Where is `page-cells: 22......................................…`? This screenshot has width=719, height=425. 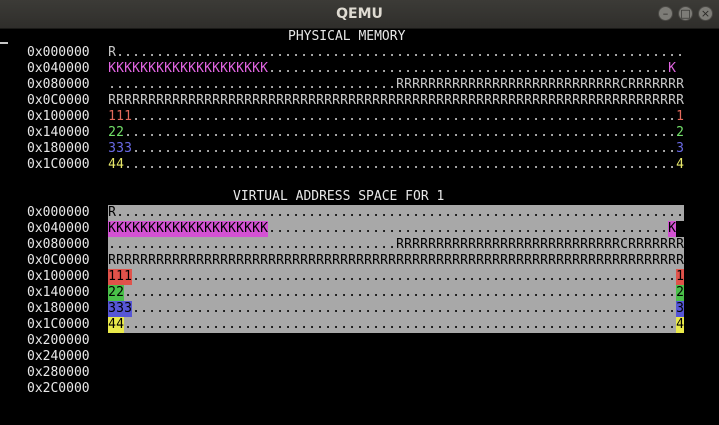 page-cells: 22......................................… is located at coordinates (396, 133).